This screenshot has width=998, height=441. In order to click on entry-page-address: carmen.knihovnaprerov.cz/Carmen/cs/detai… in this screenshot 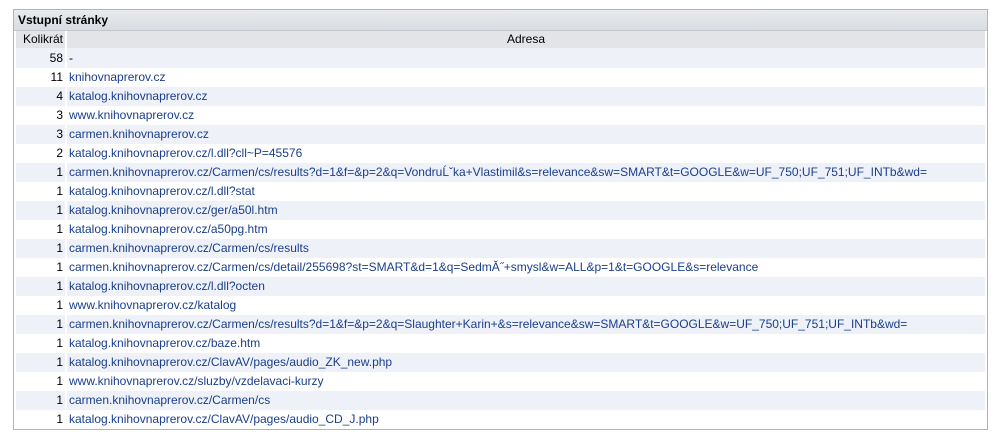, I will do `click(526, 267)`.